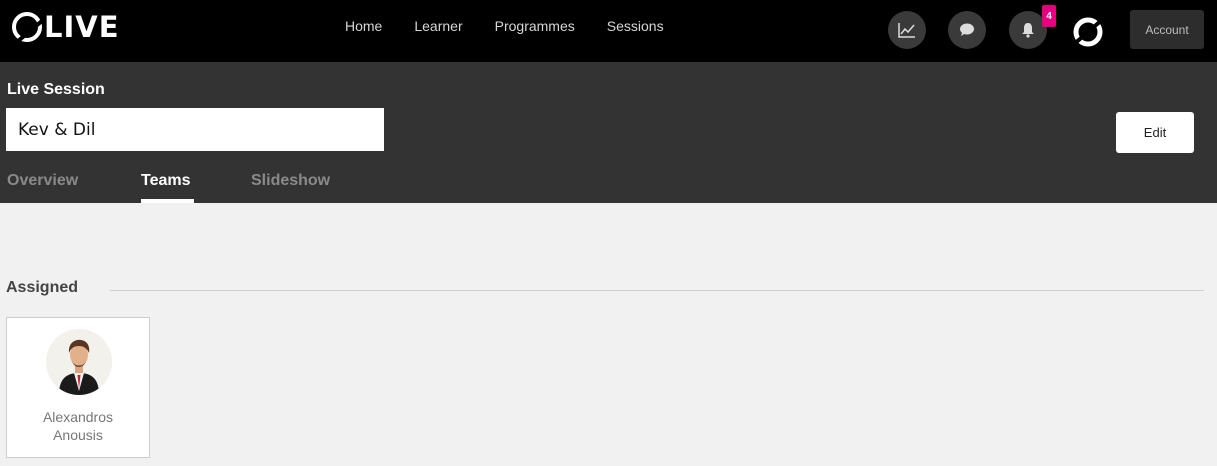 The width and height of the screenshot is (1217, 466). I want to click on assigned-section-label: Assigned, so click(42, 287).